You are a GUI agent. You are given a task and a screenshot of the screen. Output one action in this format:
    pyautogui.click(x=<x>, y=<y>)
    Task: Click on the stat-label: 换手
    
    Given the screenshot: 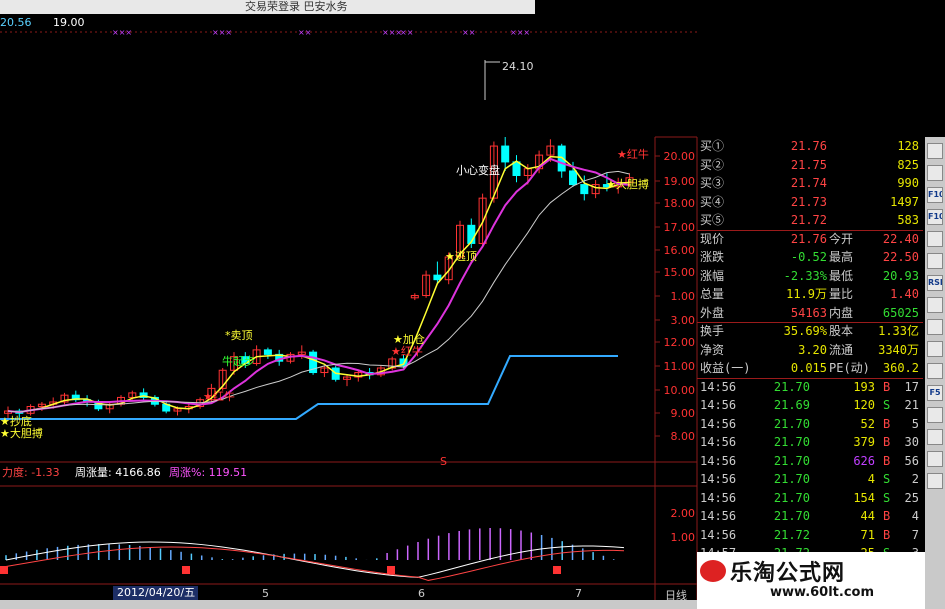 What is the action you would take?
    pyautogui.click(x=712, y=331)
    